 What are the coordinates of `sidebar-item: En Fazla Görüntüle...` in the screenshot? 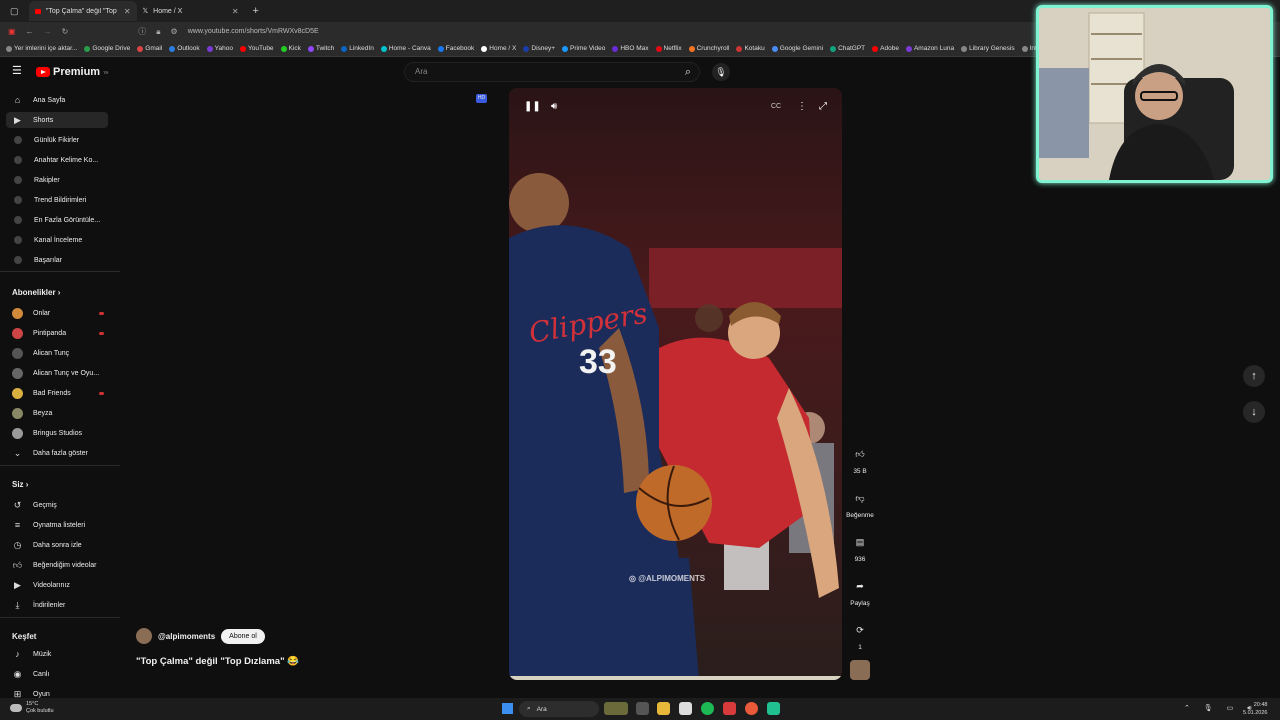 It's located at (57, 220).